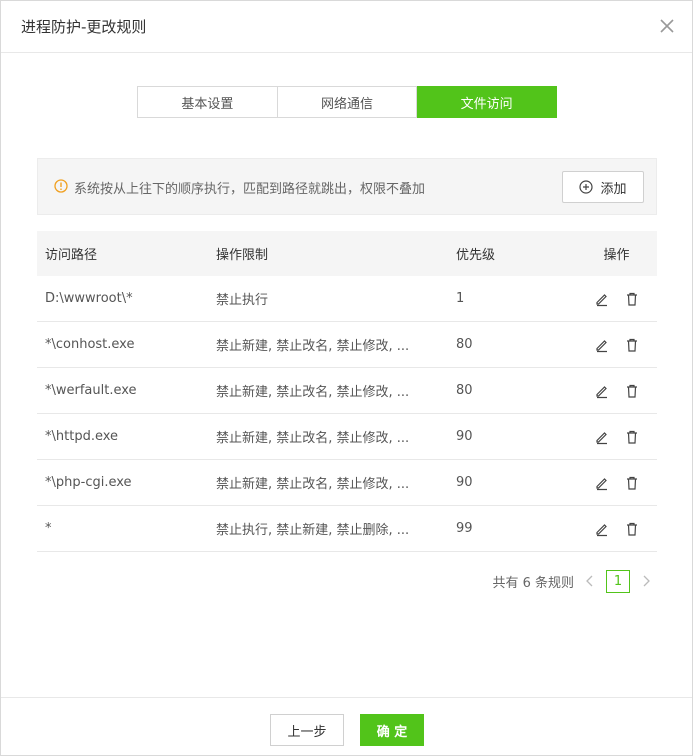  Describe the element at coordinates (347, 253) in the screenshot. I see `table-header: 访问路径 操作限制 优先级 操作` at that location.